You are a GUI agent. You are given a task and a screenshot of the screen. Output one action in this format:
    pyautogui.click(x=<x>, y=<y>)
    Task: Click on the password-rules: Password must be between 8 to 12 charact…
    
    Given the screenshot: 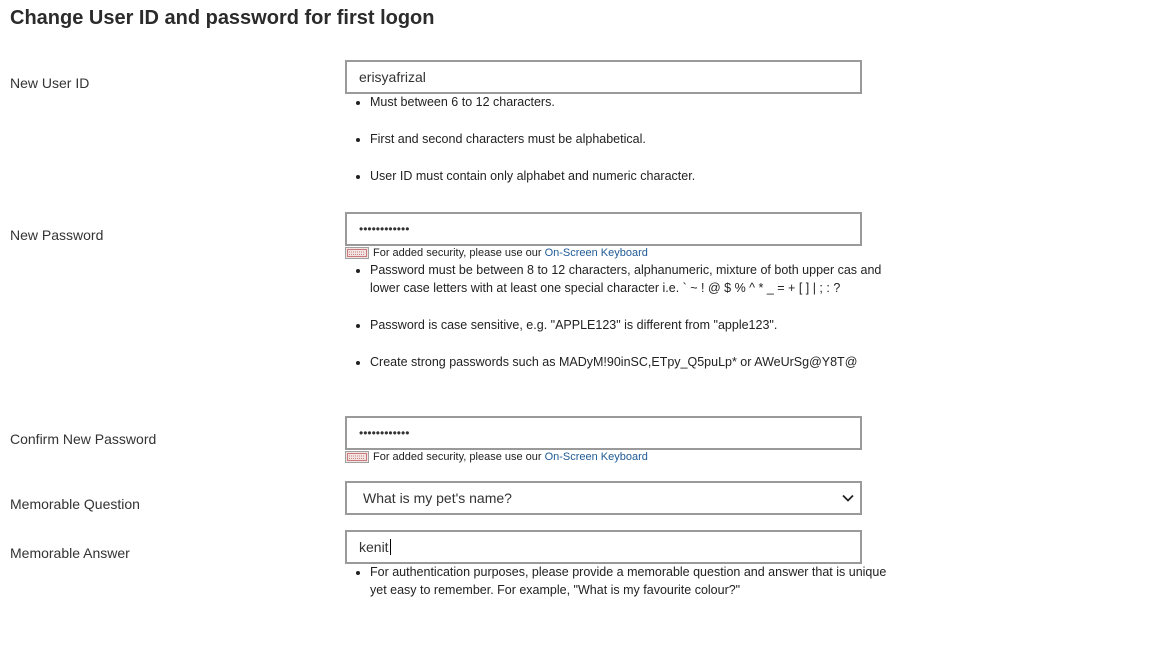 What is the action you would take?
    pyautogui.click(x=626, y=316)
    